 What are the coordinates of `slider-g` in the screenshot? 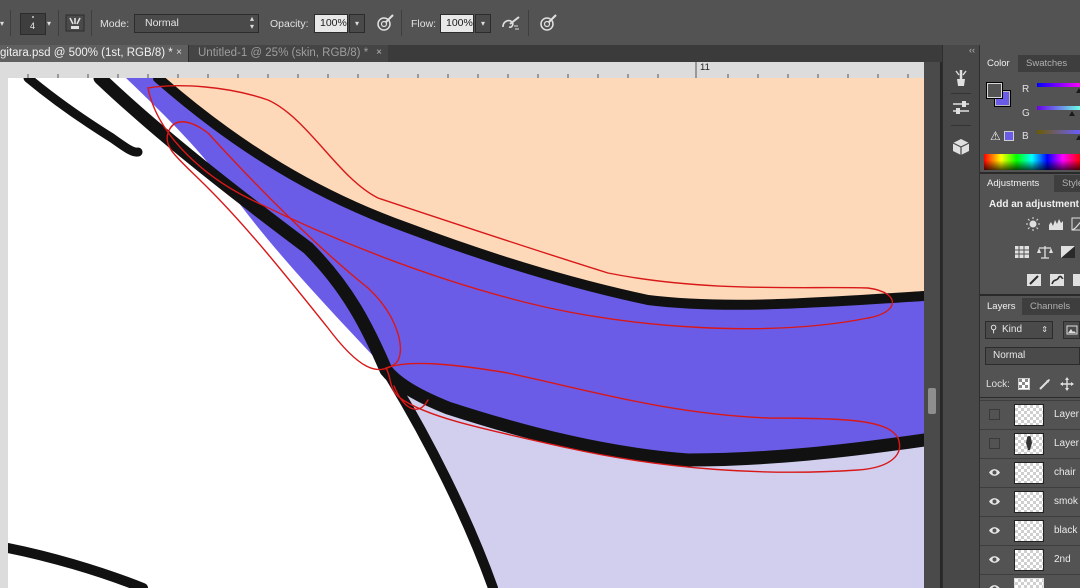 It's located at (1058, 108).